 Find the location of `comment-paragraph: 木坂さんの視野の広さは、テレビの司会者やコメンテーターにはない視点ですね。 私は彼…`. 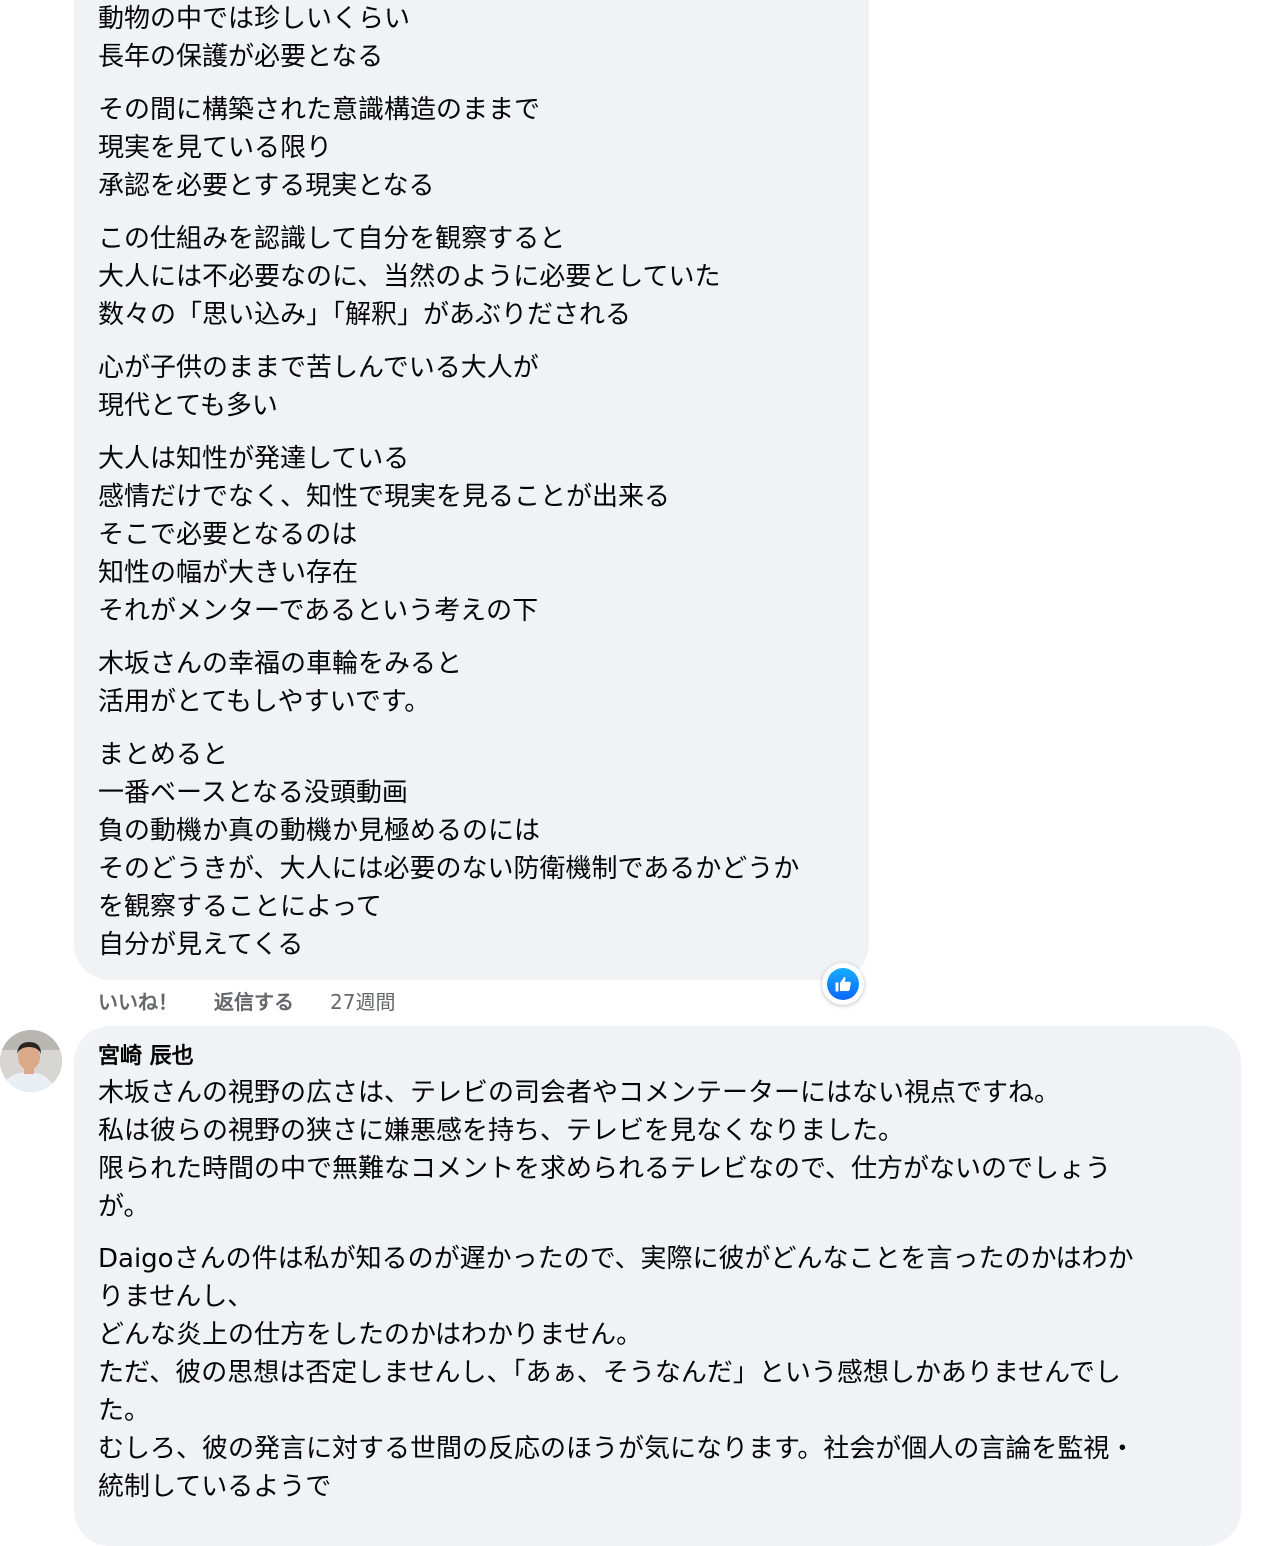

comment-paragraph: 木坂さんの視野の広さは、テレビの司会者やコメンテーターにはない視点ですね。 私は彼… is located at coordinates (658, 1150).